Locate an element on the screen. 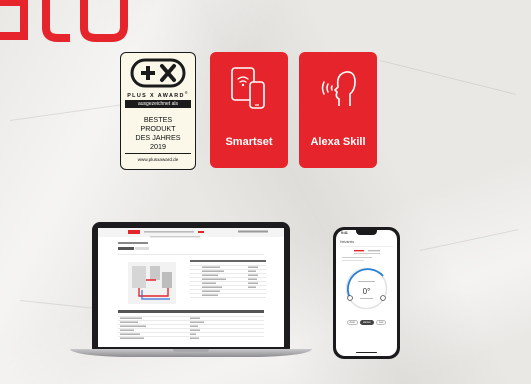 This screenshot has height=384, width=531. laptop-notch is located at coordinates (191, 350).